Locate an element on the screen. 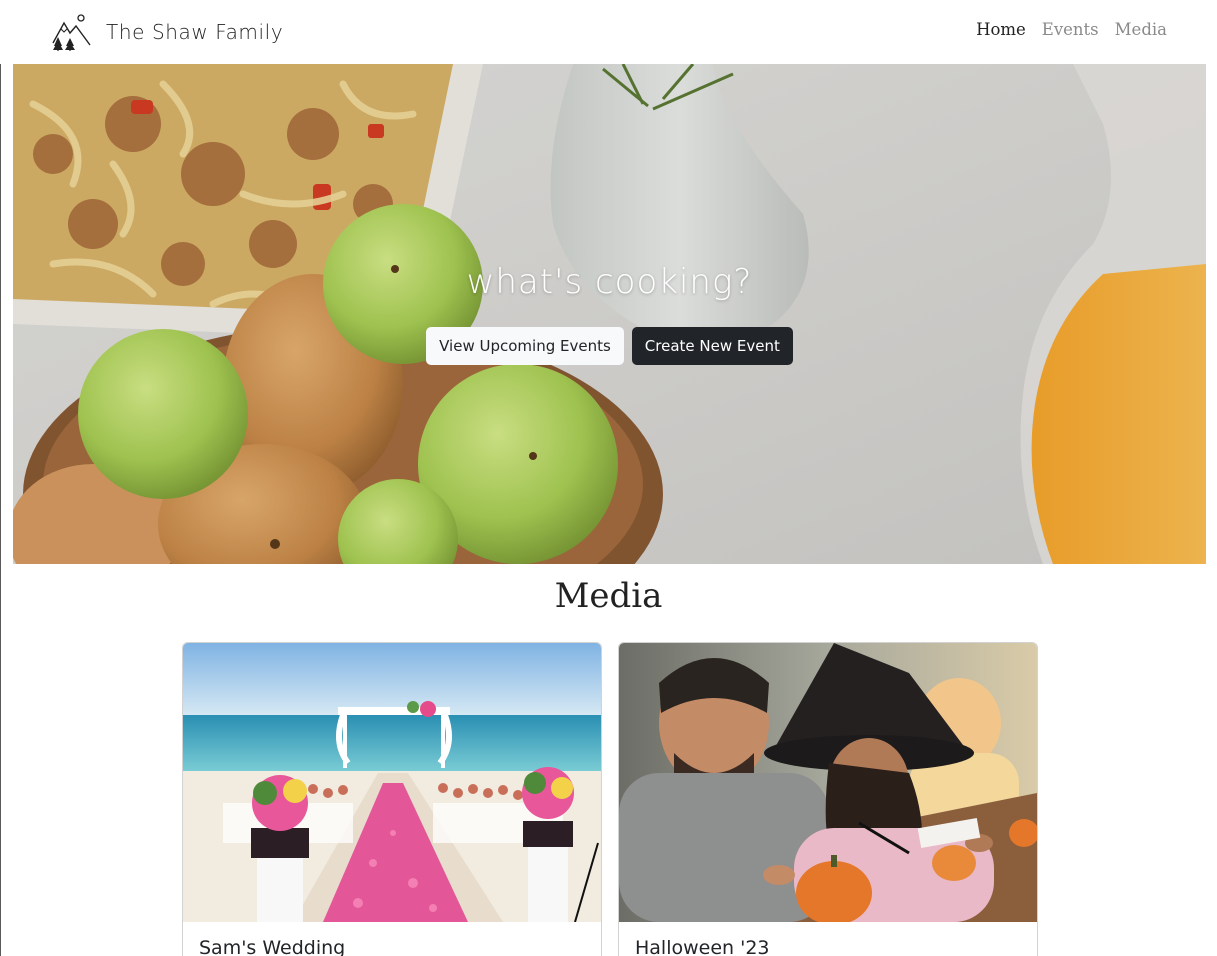 This screenshot has height=956, width=1217. nav-media-link: Media is located at coordinates (1141, 29).